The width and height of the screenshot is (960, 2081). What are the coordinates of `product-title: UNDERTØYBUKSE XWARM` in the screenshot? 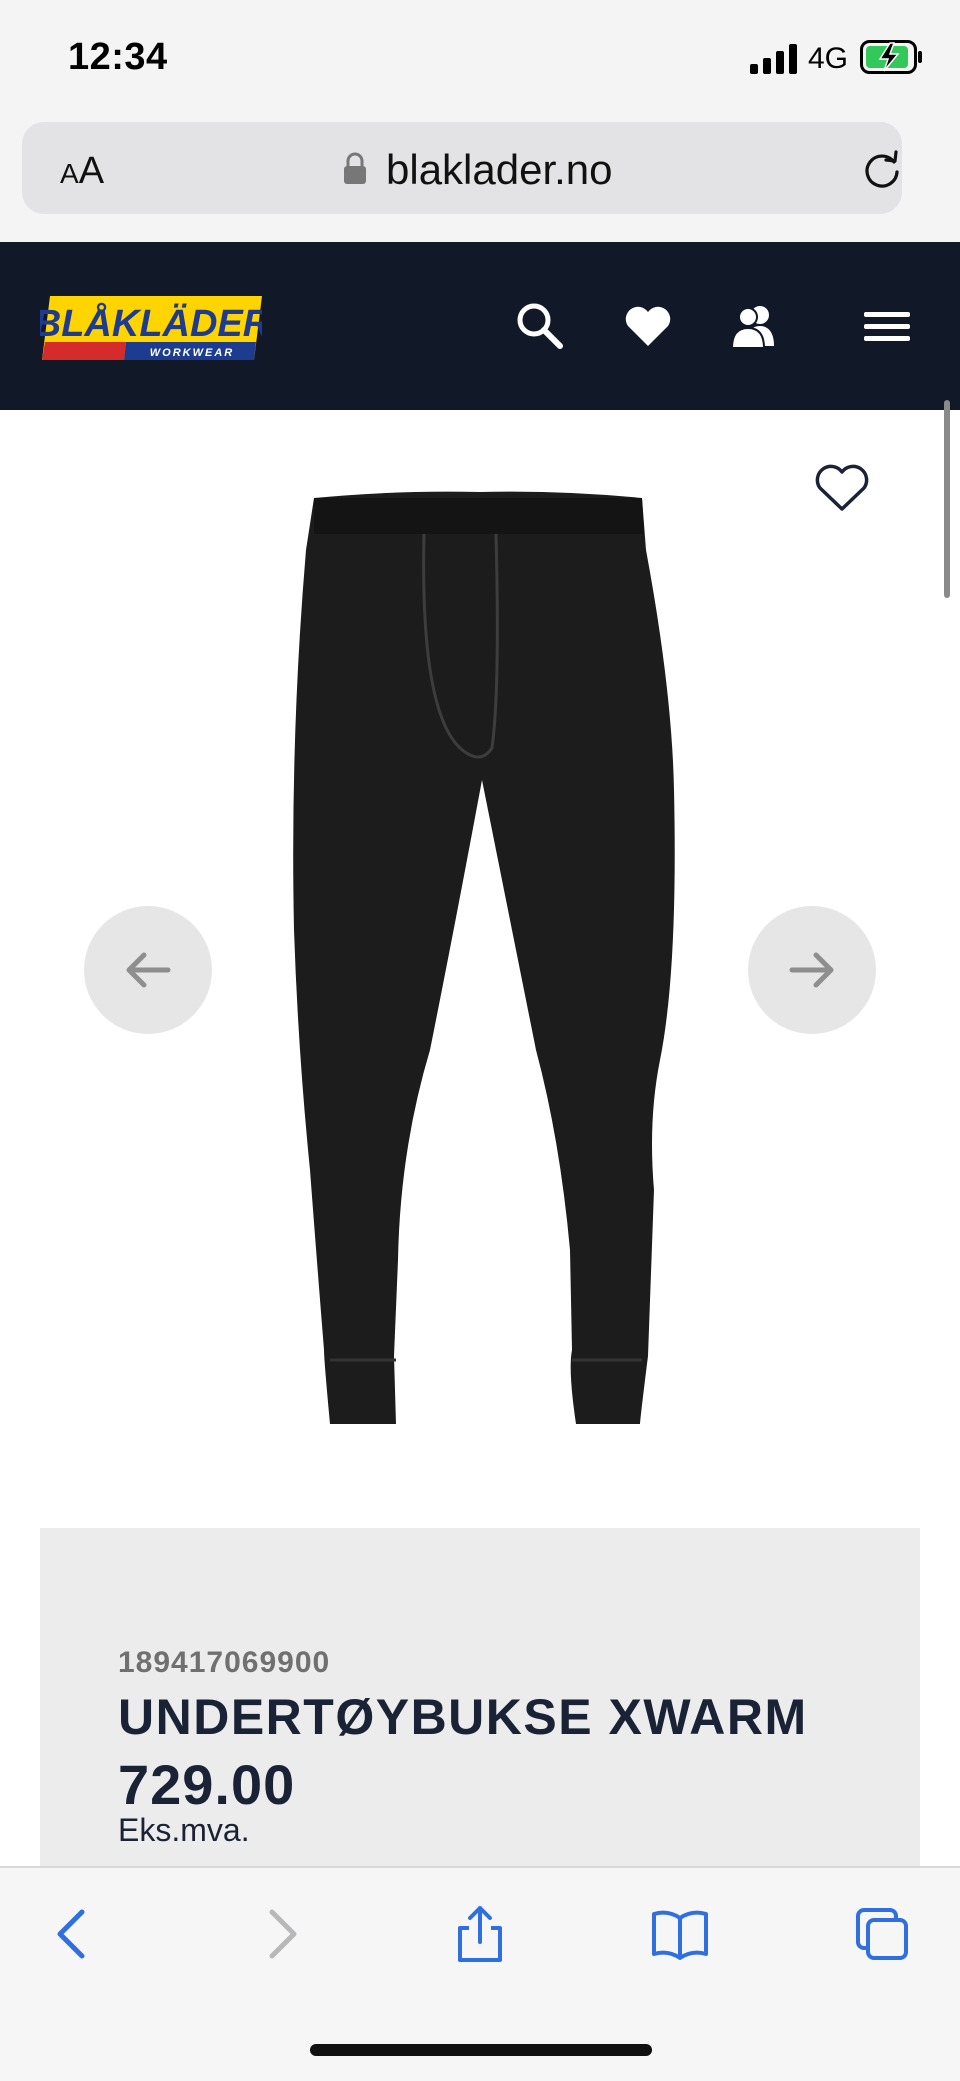 It's located at (463, 1717).